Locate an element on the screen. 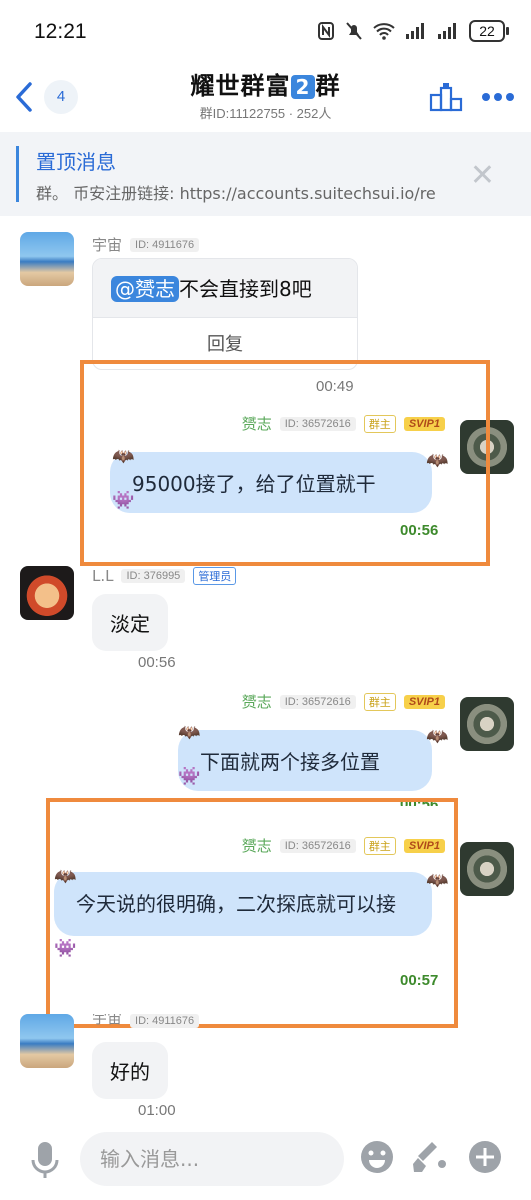 Image resolution: width=531 pixels, height=1200 pixels. message-card: @赟志 不会直接到8吧 回复 is located at coordinates (225, 314).